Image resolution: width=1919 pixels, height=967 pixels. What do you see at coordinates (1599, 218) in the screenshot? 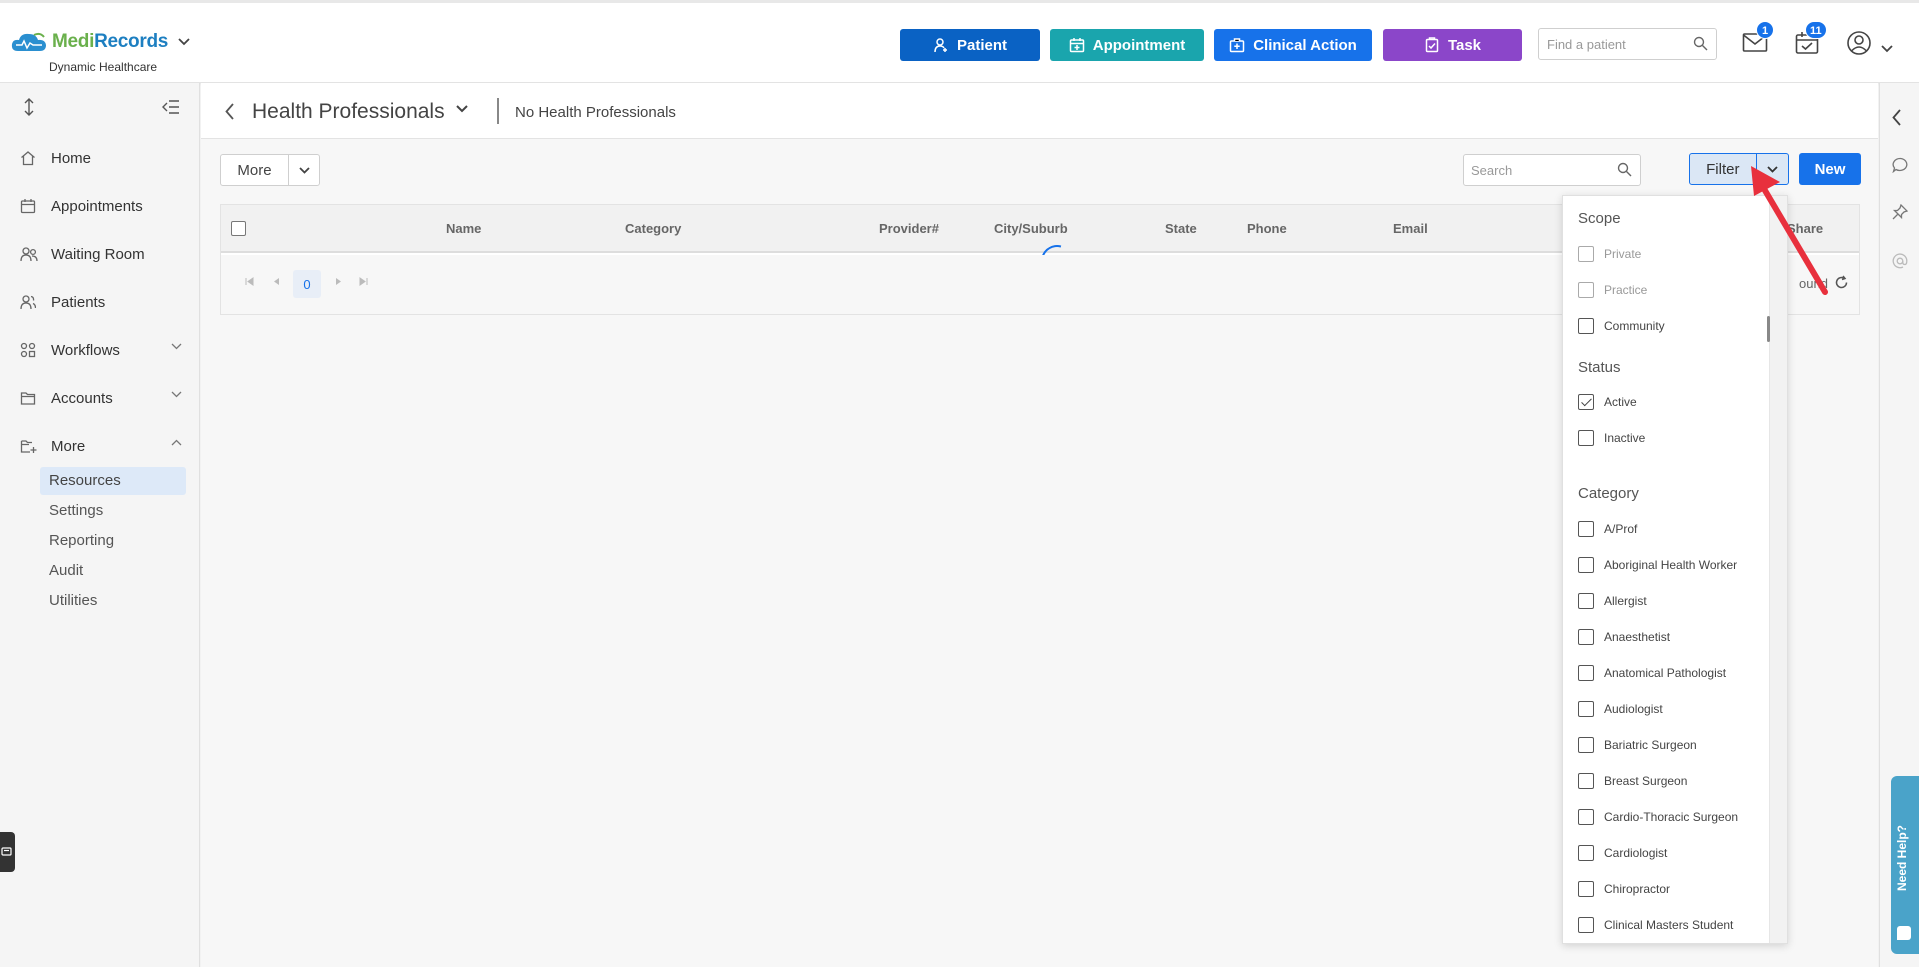
I see `scope-section-title: Scope` at bounding box center [1599, 218].